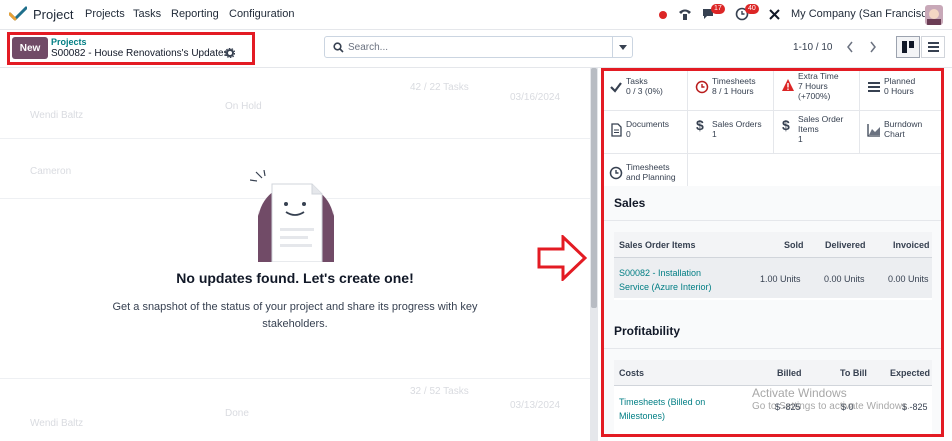  What do you see at coordinates (934, 15) in the screenshot?
I see `user-avatar` at bounding box center [934, 15].